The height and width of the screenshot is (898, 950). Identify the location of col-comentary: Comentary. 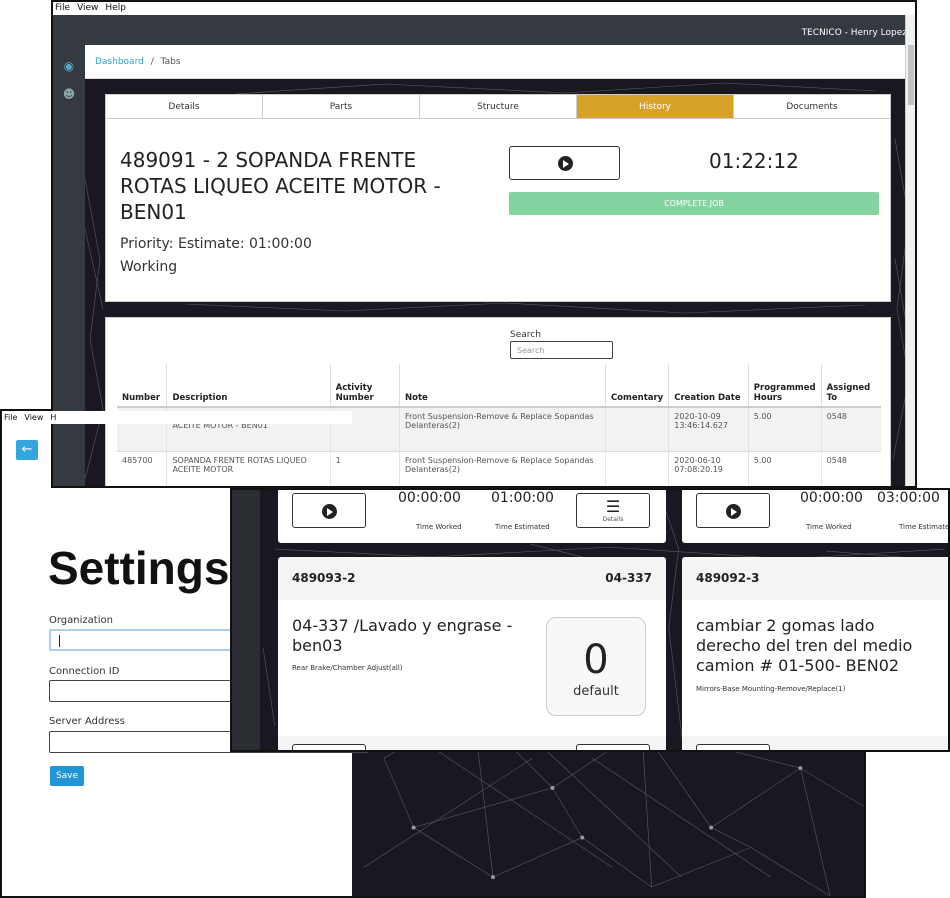
(637, 386).